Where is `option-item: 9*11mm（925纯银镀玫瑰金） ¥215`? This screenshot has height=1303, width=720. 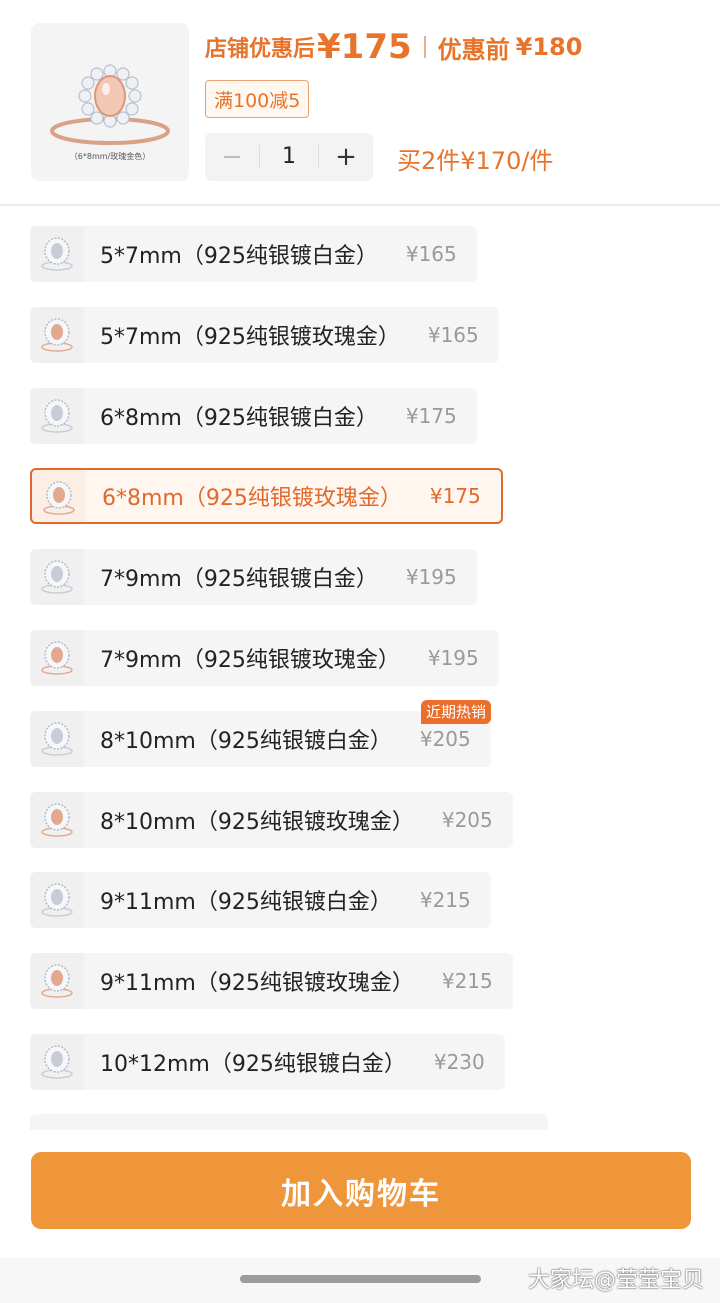 option-item: 9*11mm（925纯银镀玫瑰金） ¥215 is located at coordinates (271, 981).